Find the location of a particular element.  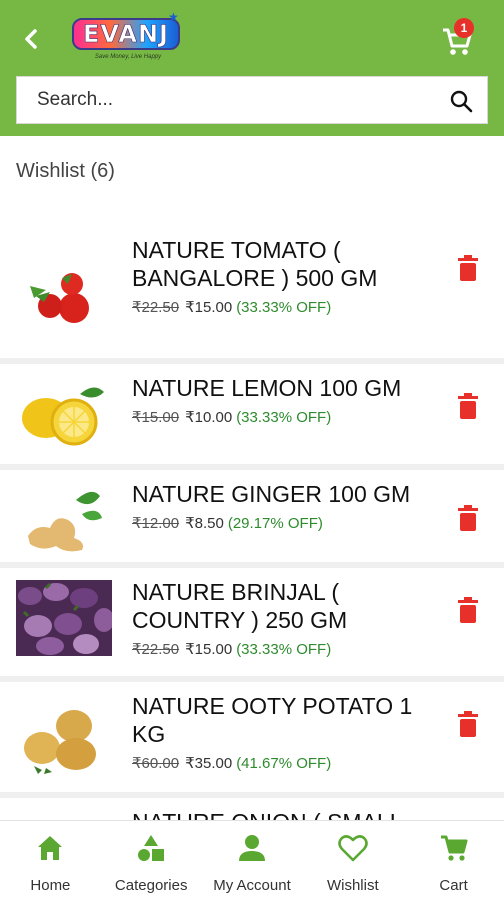

product-name: NATURE GINGER 100 GM is located at coordinates (287, 494).